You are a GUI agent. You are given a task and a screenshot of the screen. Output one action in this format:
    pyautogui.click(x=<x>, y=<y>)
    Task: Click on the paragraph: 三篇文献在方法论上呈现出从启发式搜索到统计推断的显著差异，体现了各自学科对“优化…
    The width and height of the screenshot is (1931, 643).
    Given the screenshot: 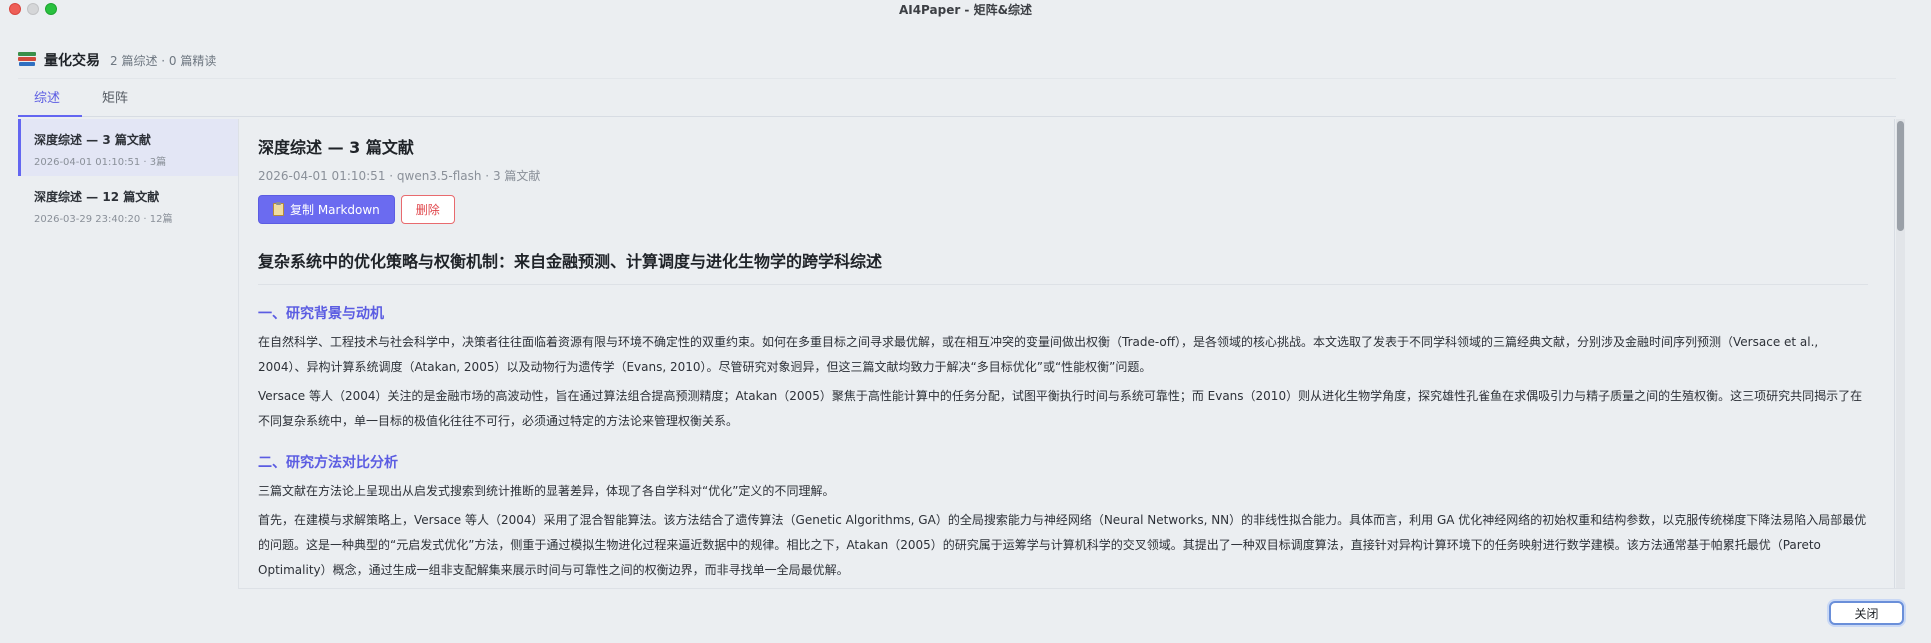 What is the action you would take?
    pyautogui.click(x=546, y=491)
    